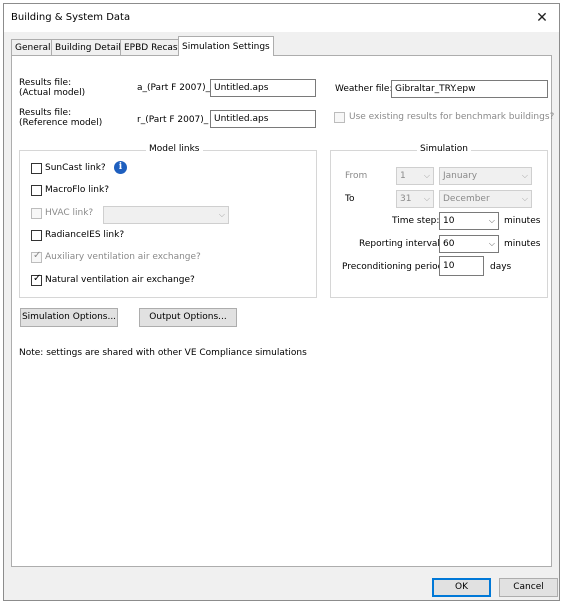 The width and height of the screenshot is (567, 604). What do you see at coordinates (350, 199) in the screenshot?
I see `to-label: To` at bounding box center [350, 199].